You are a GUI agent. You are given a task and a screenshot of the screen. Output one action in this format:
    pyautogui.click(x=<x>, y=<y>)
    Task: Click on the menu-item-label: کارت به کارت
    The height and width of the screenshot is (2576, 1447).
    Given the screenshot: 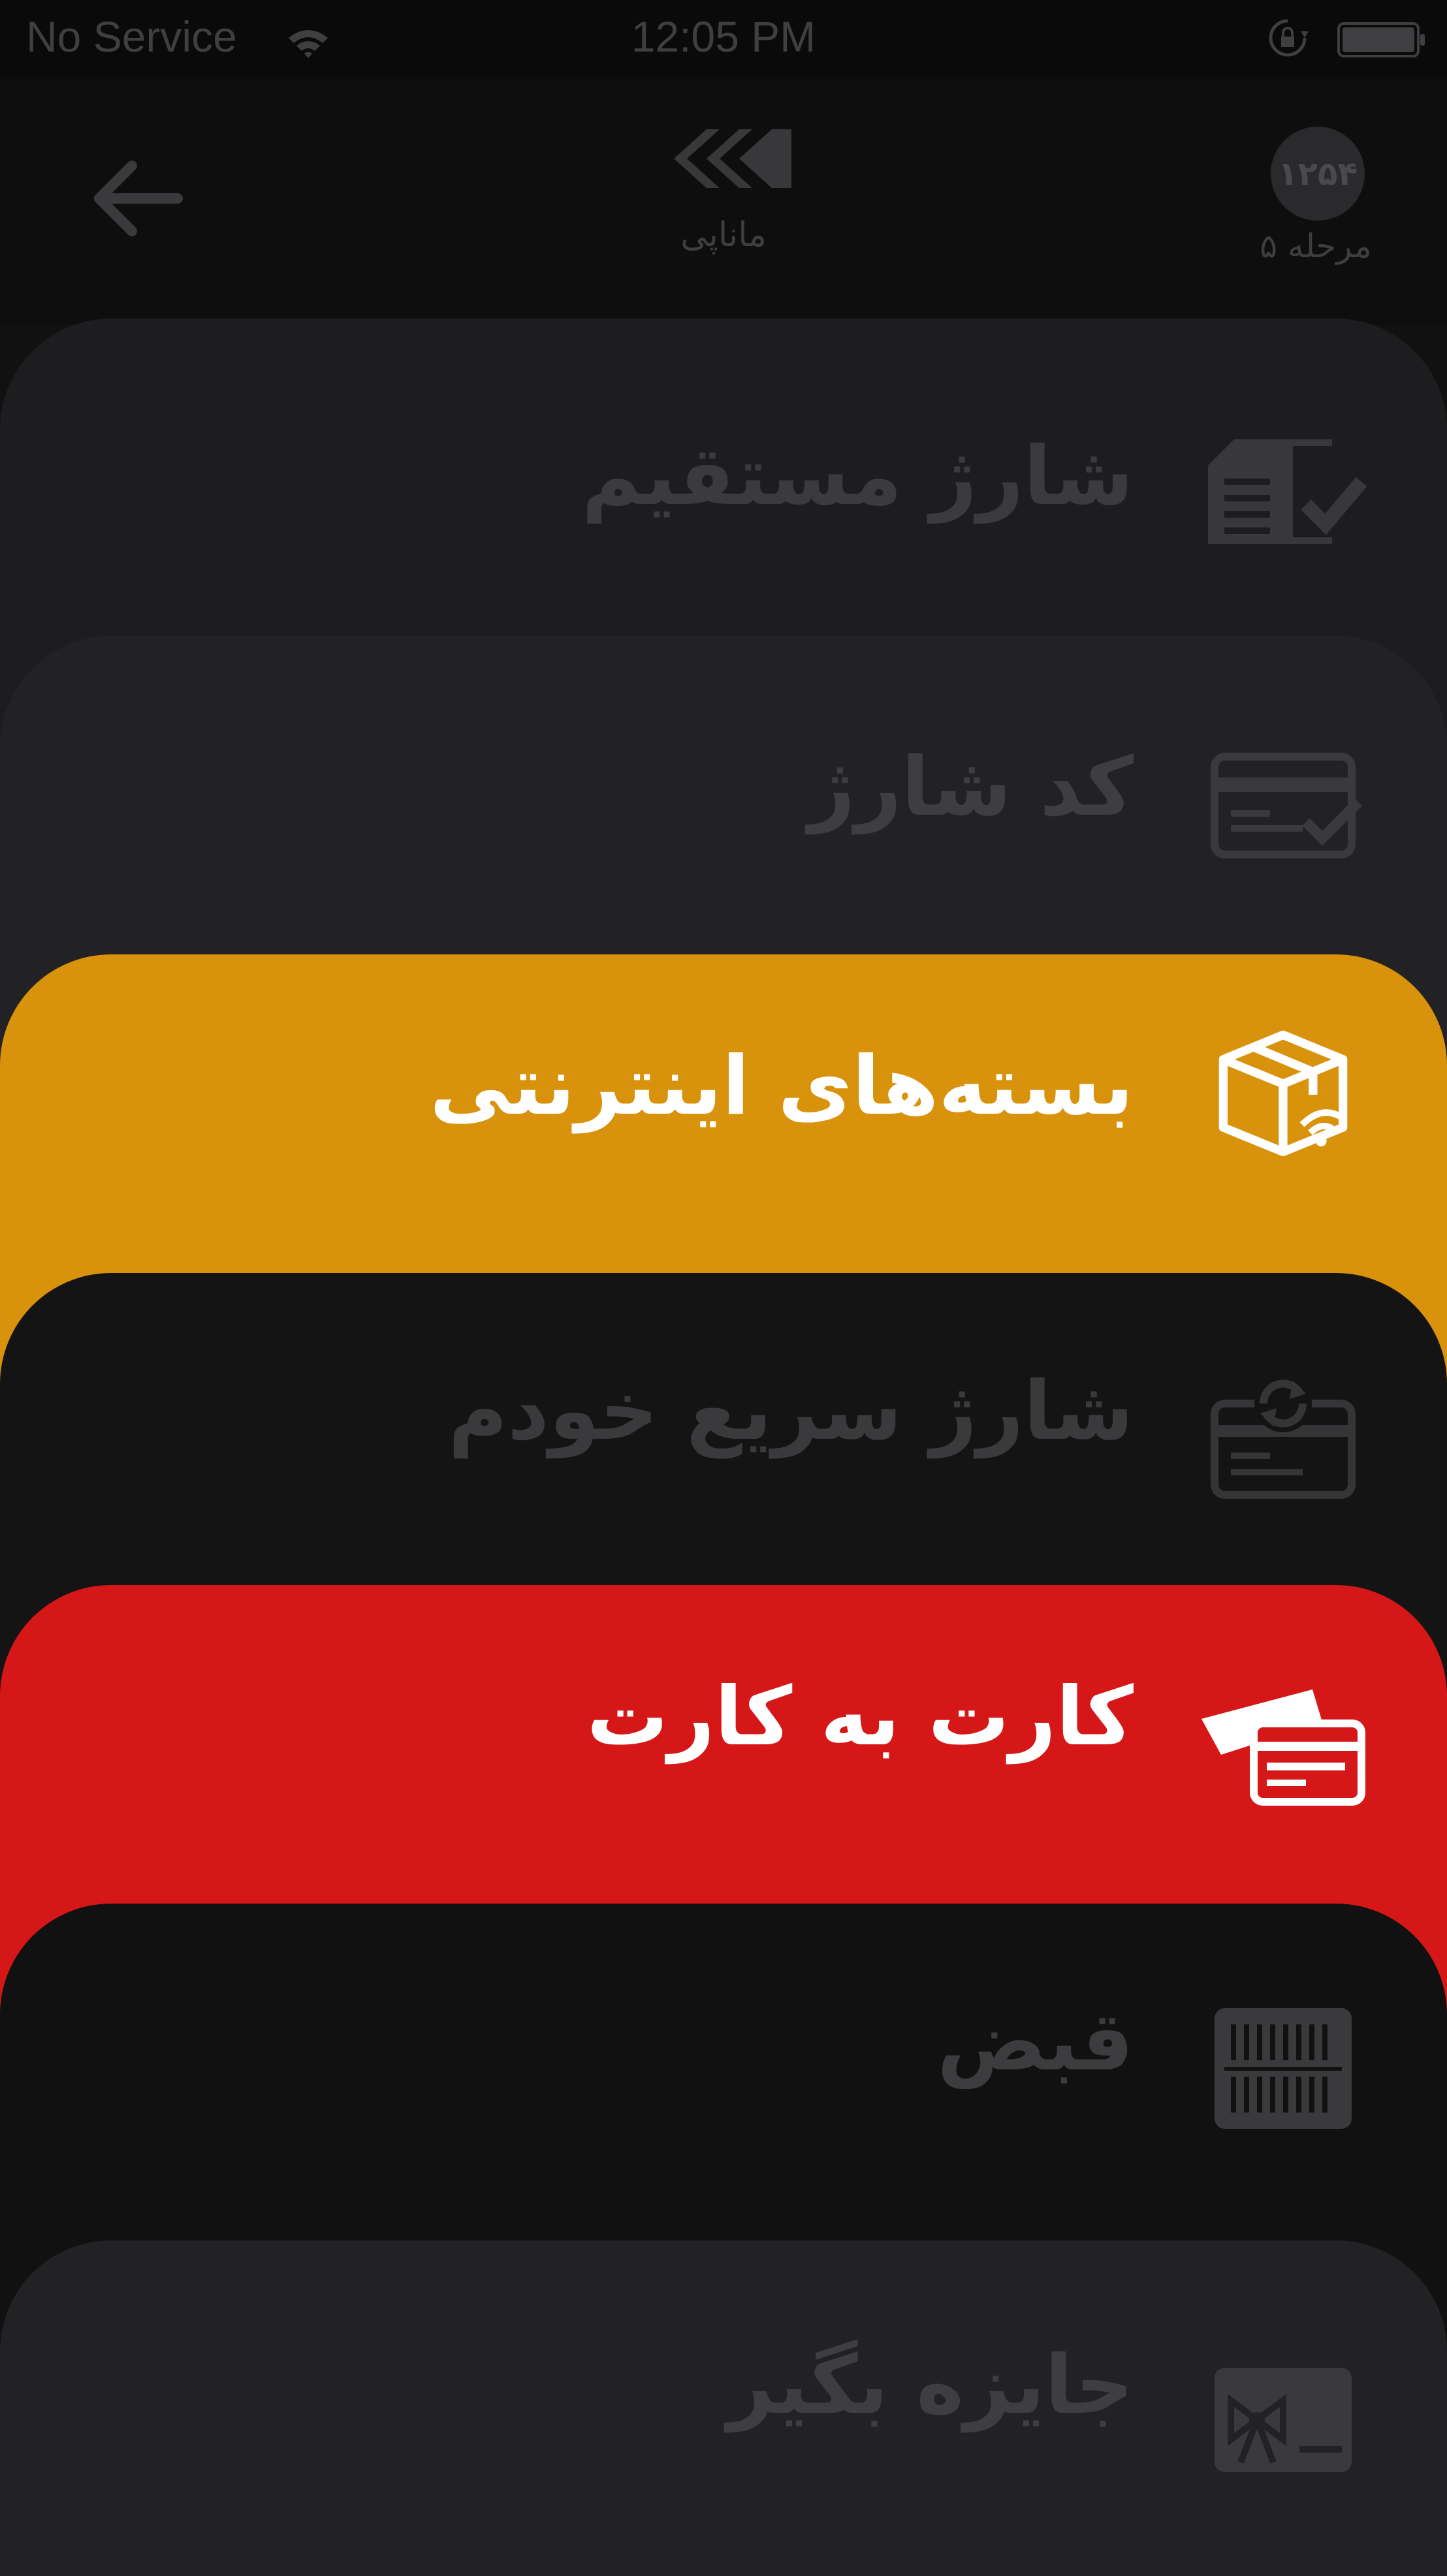 What is the action you would take?
    pyautogui.click(x=860, y=1717)
    